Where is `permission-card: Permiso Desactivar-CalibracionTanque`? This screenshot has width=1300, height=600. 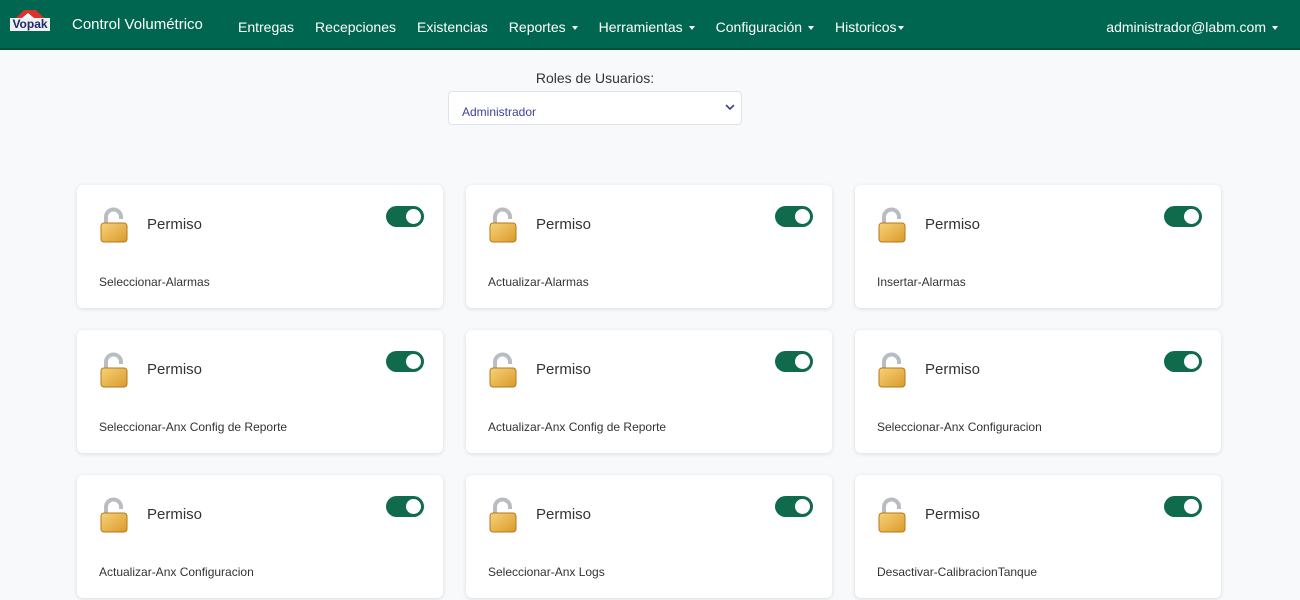
permission-card: Permiso Desactivar-CalibracionTanque is located at coordinates (1038, 536).